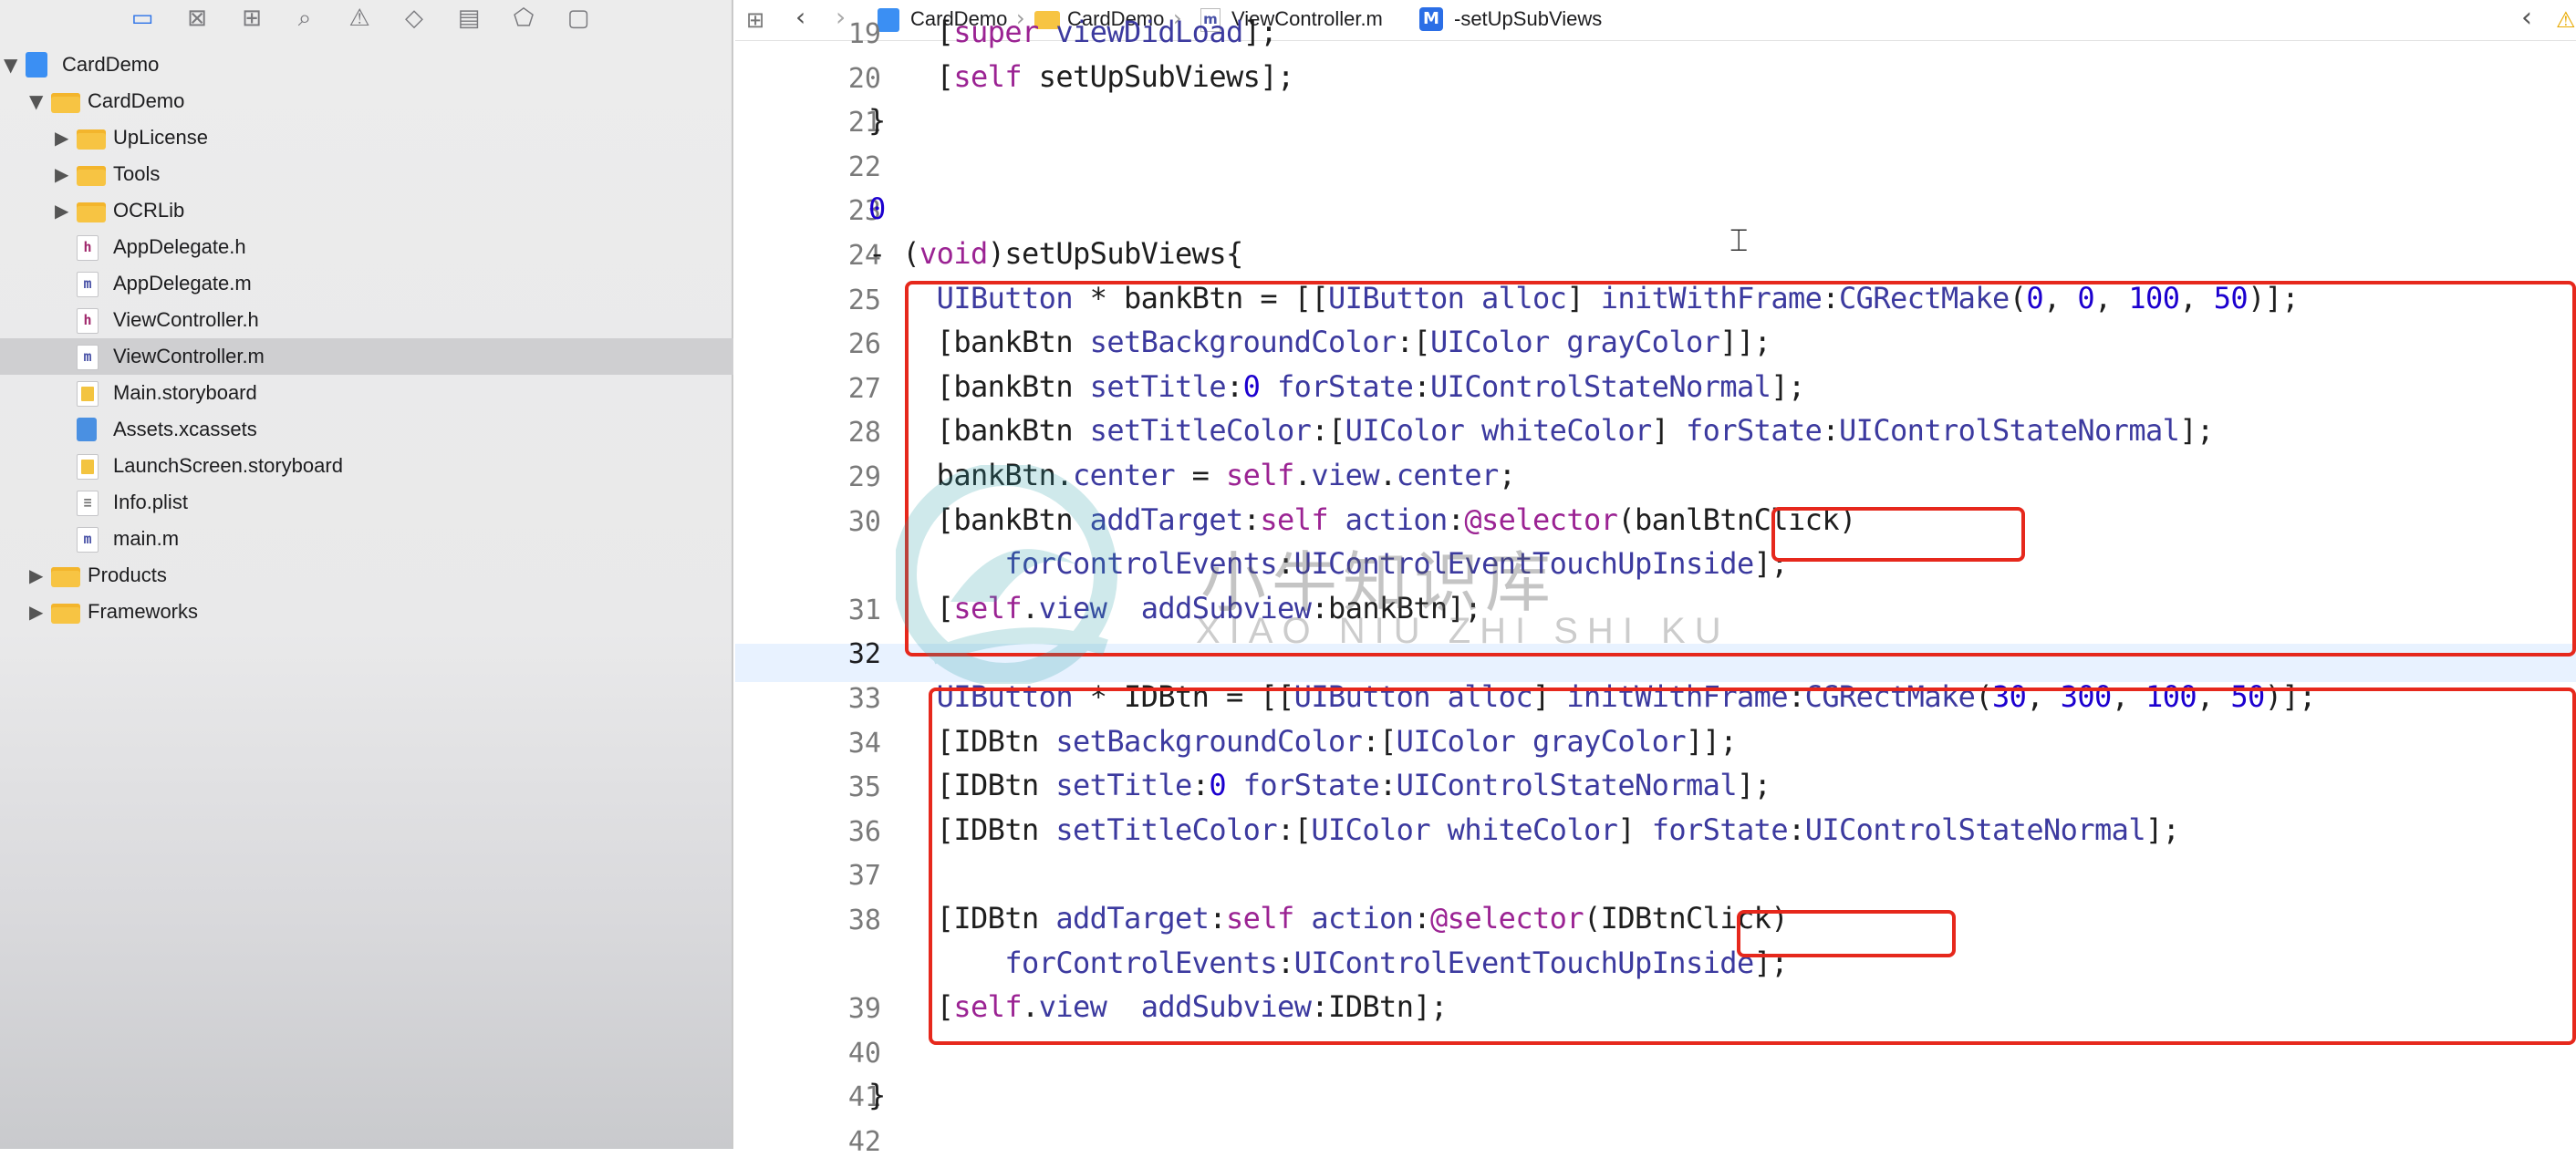  What do you see at coordinates (864, 433) in the screenshot?
I see `line-number: 28` at bounding box center [864, 433].